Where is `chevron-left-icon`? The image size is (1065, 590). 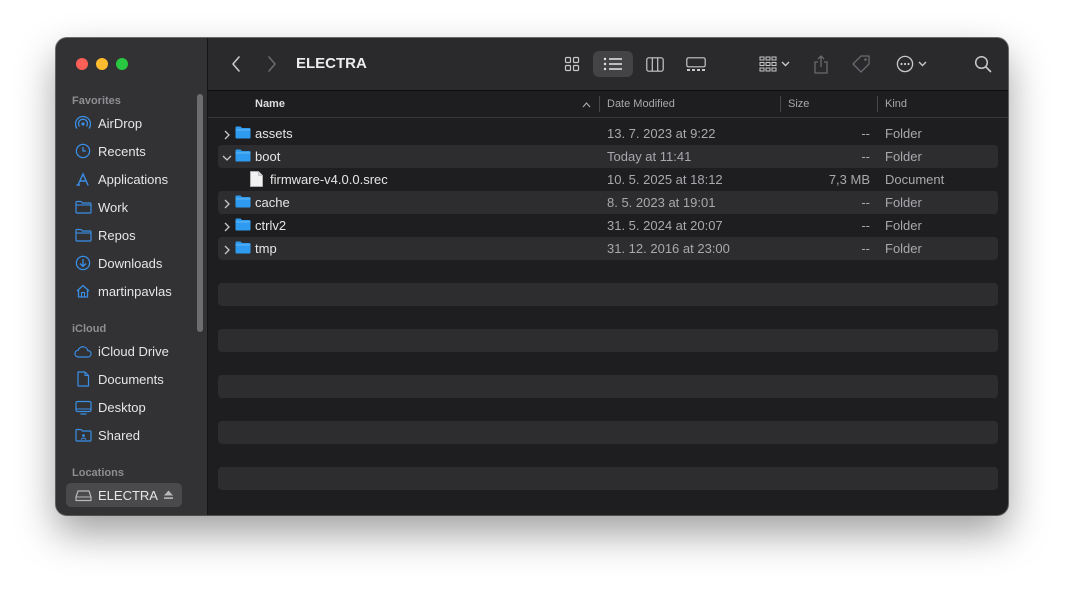
chevron-left-icon is located at coordinates (236, 64).